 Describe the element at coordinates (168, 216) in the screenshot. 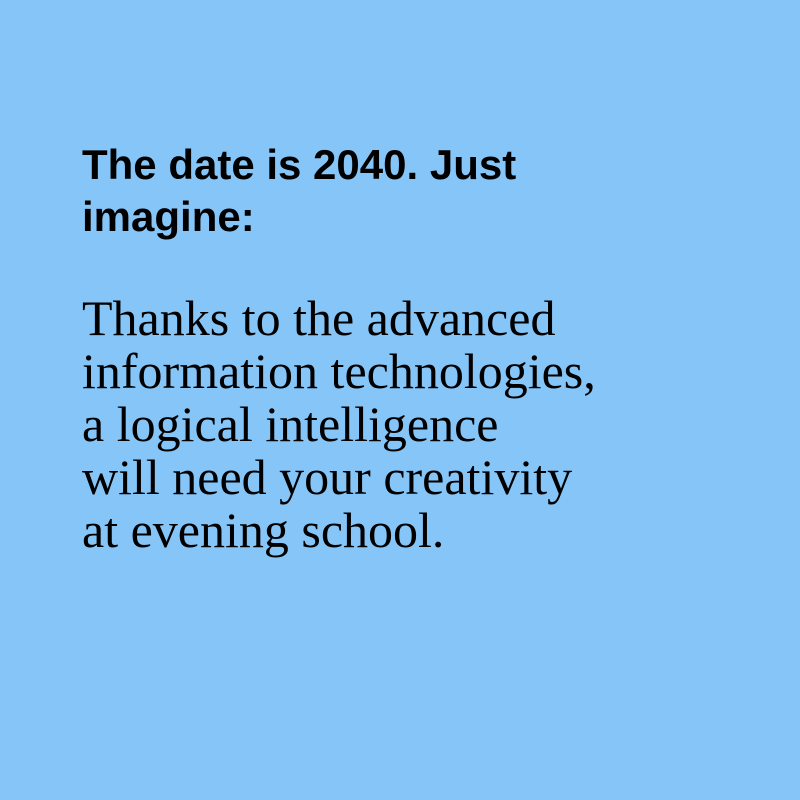

I see `headline-line: imagine:` at that location.